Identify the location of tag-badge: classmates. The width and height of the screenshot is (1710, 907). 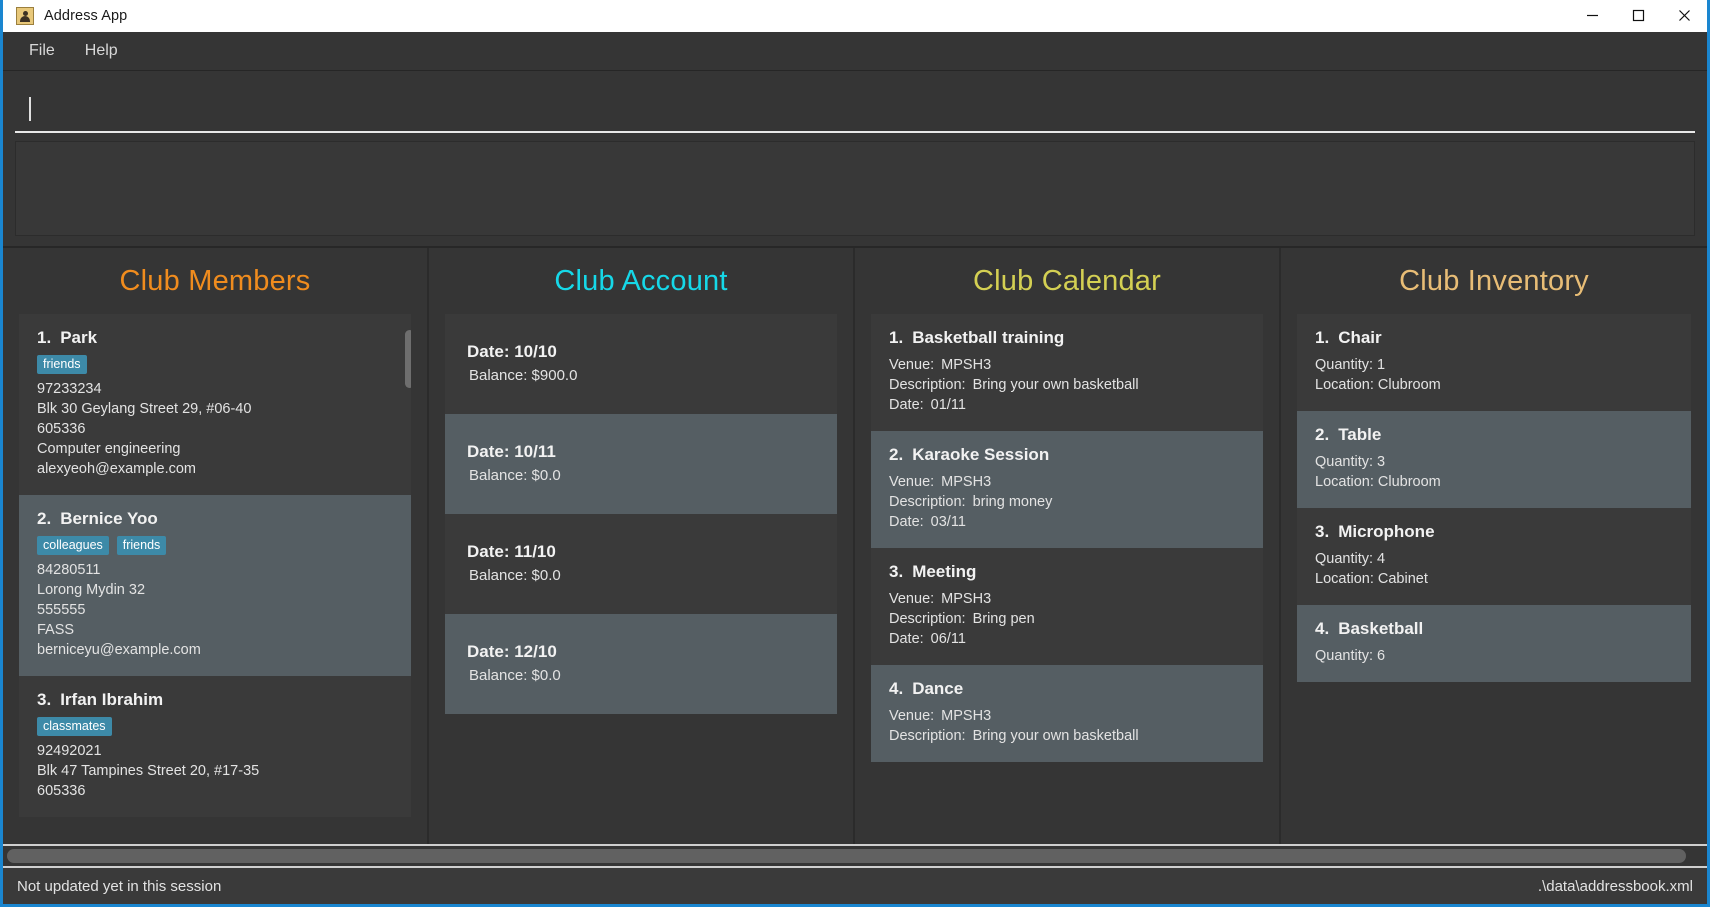
(74, 726).